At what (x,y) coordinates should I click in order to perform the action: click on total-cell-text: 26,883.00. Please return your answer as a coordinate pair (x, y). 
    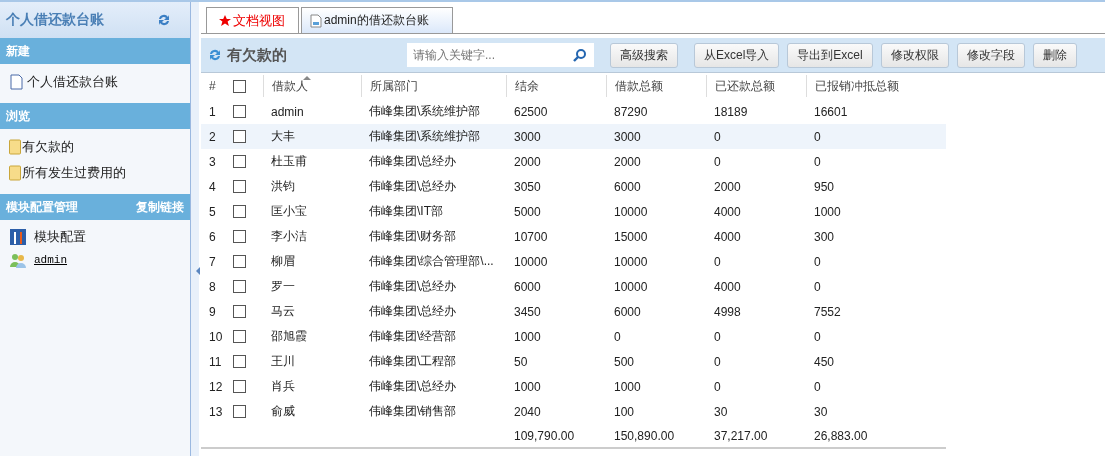
    Looking at the image, I should click on (841, 435).